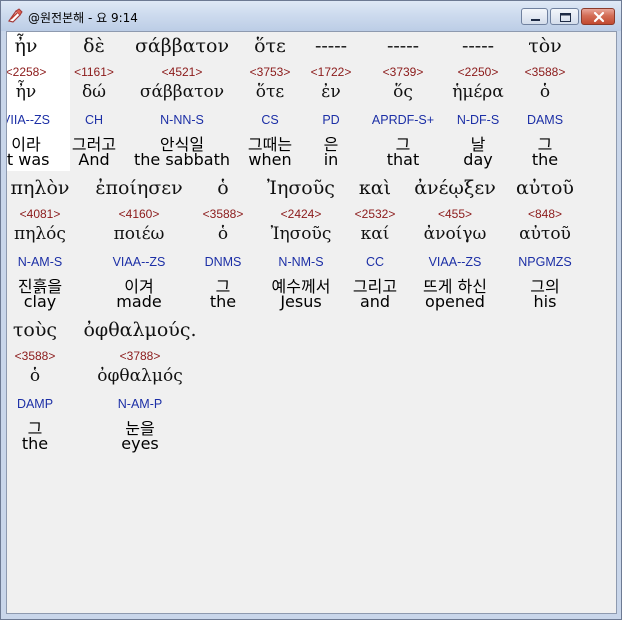 The width and height of the screenshot is (622, 620). I want to click on greek-word: ἀνέῳξεν, so click(455, 188).